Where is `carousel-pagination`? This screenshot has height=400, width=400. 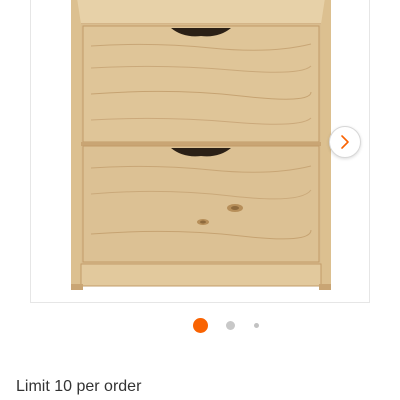
carousel-pagination is located at coordinates (200, 326).